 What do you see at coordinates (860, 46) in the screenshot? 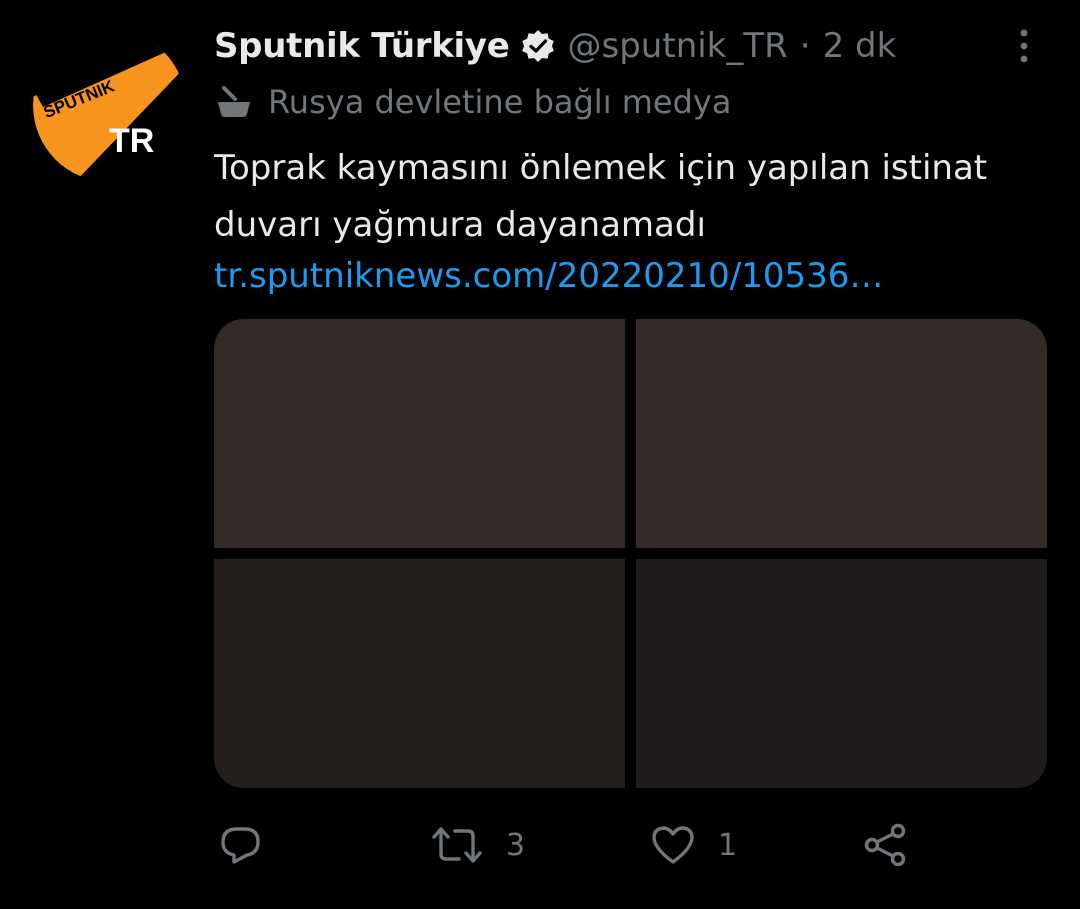
I see `tweet-timestamp: 2 dk` at bounding box center [860, 46].